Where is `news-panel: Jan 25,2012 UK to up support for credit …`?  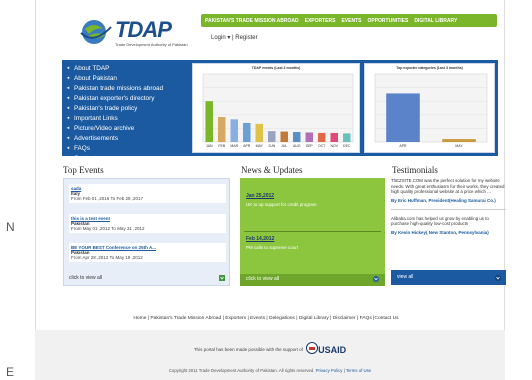 news-panel: Jan 25,2012 UK to up support for credit … is located at coordinates (312, 232).